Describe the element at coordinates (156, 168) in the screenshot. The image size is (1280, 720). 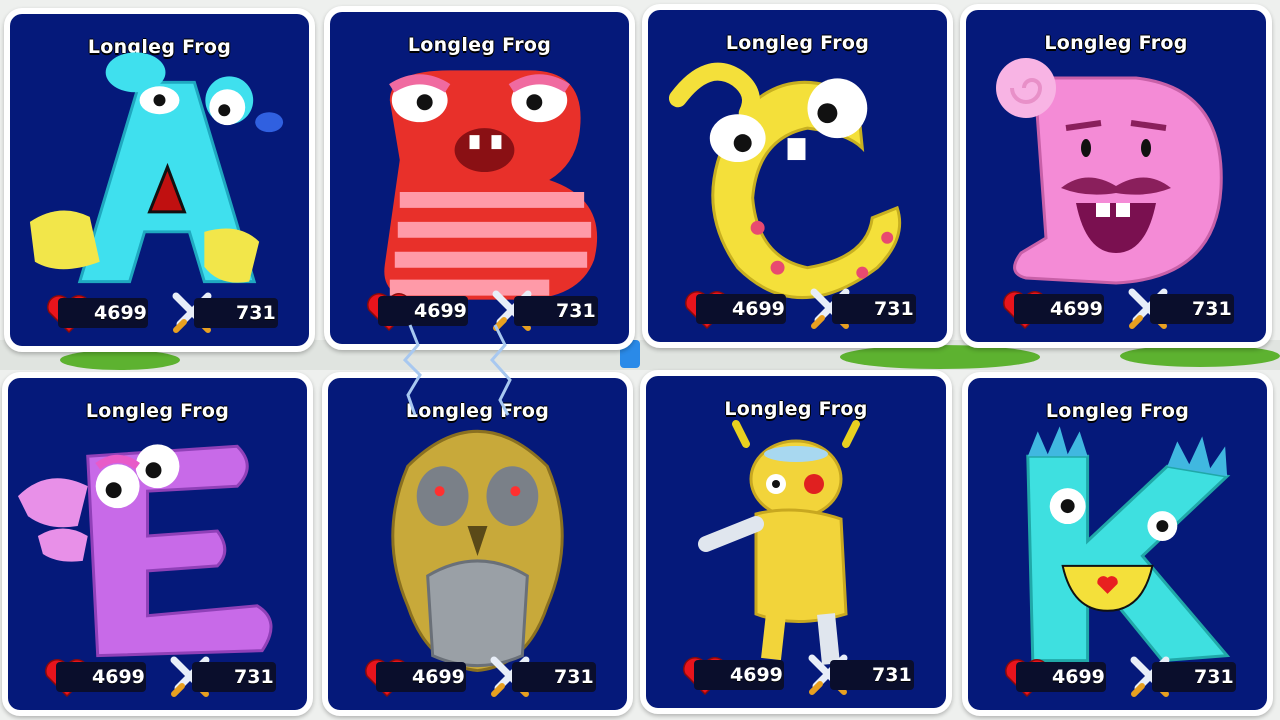
I see `letter-a-monster-image` at that location.